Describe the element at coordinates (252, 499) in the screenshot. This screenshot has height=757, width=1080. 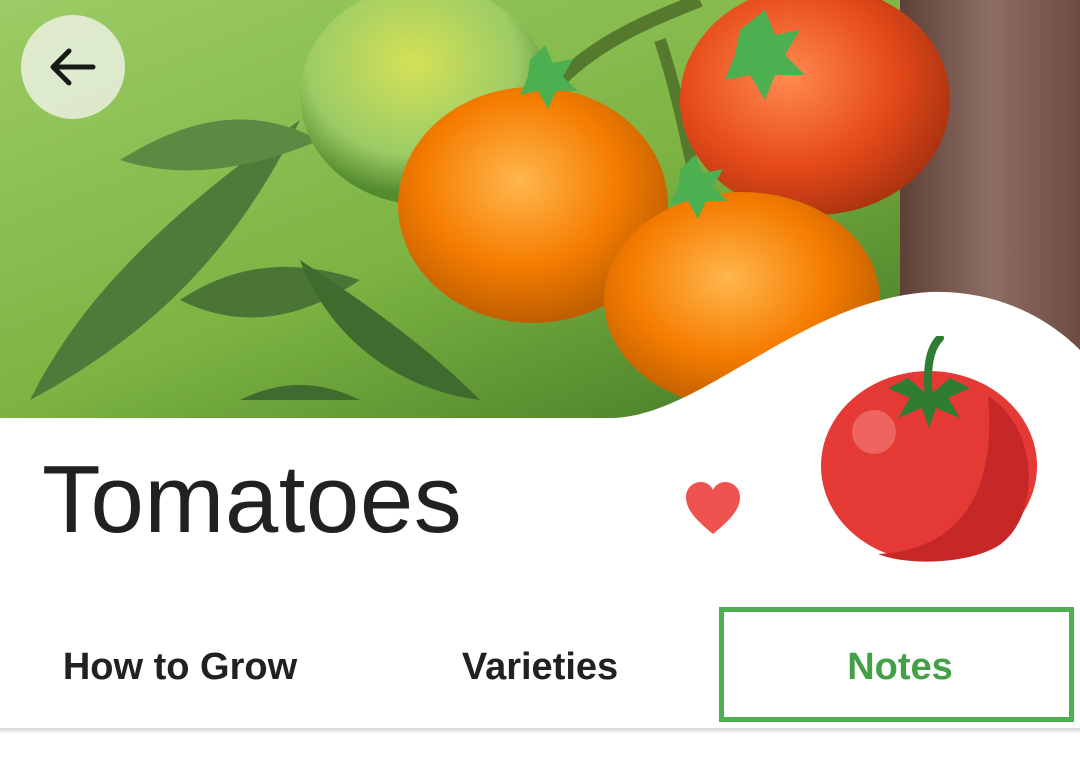
I see `page-title: Tomatoes` at that location.